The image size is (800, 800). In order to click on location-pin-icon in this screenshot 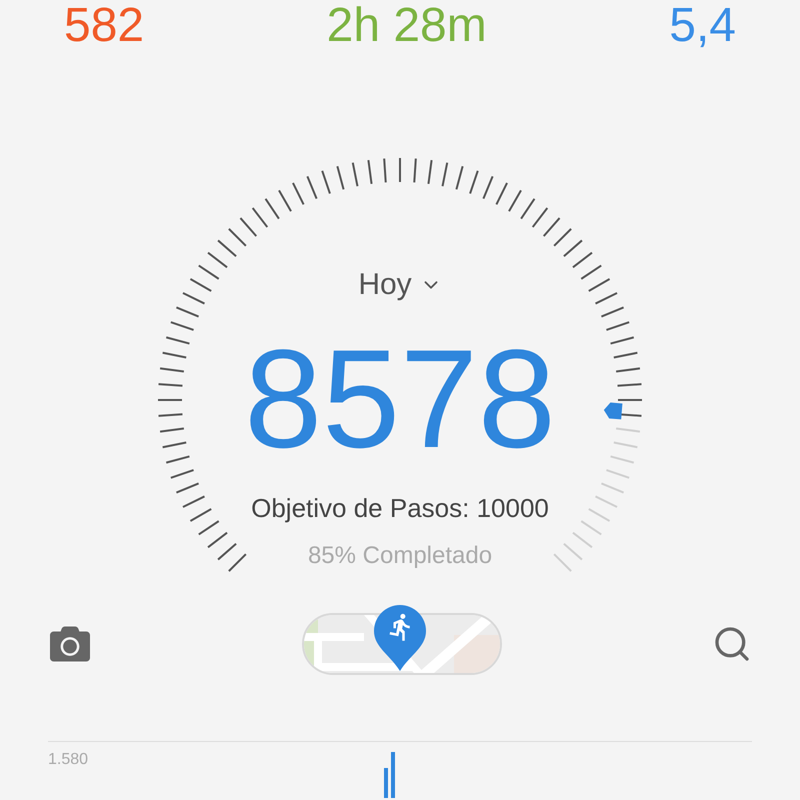, I will do `click(400, 637)`.